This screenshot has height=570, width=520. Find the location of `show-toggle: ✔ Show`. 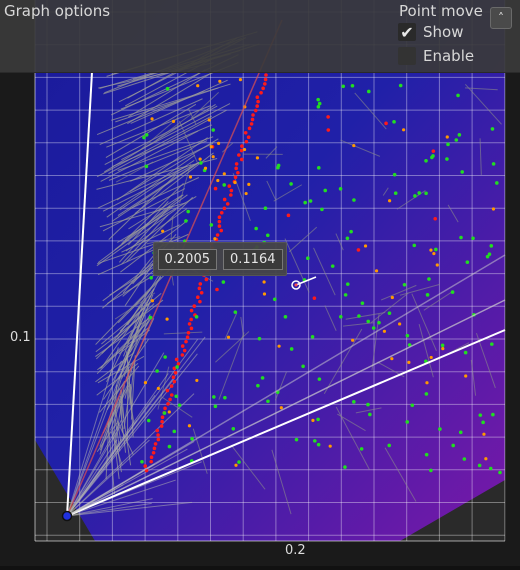

show-toggle: ✔ Show is located at coordinates (430, 32).